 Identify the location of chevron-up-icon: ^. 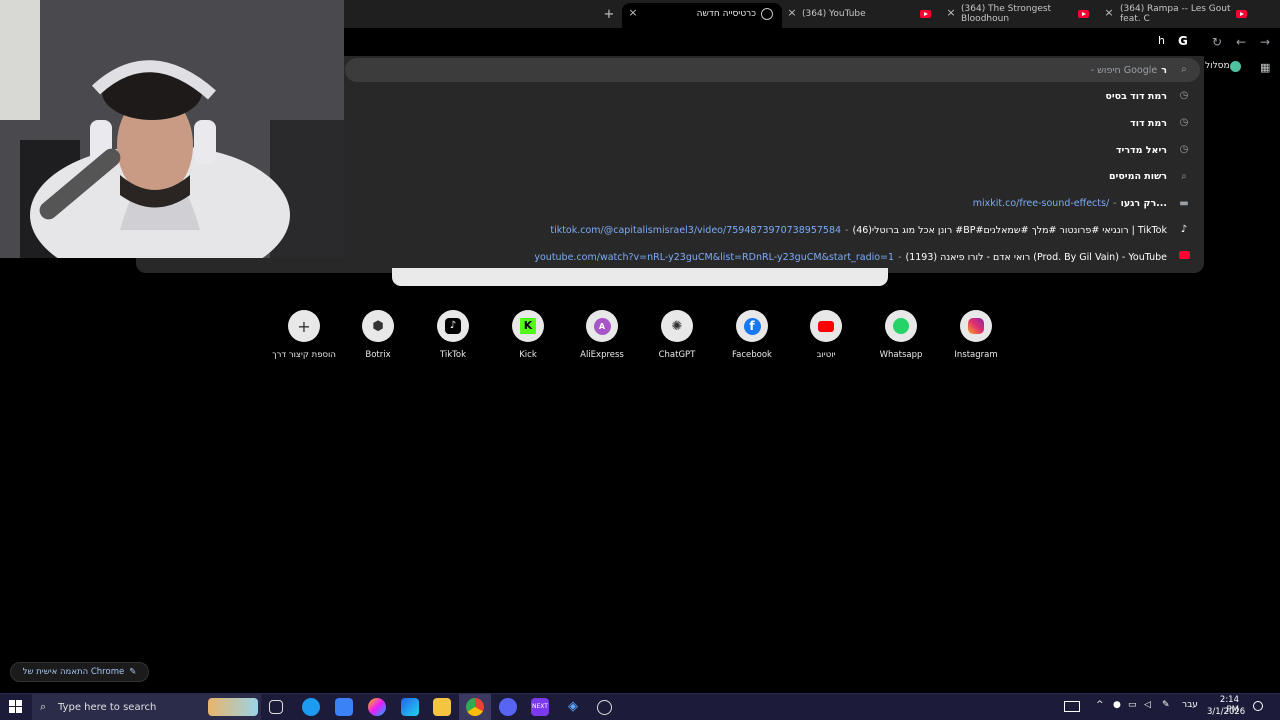
(1100, 705).